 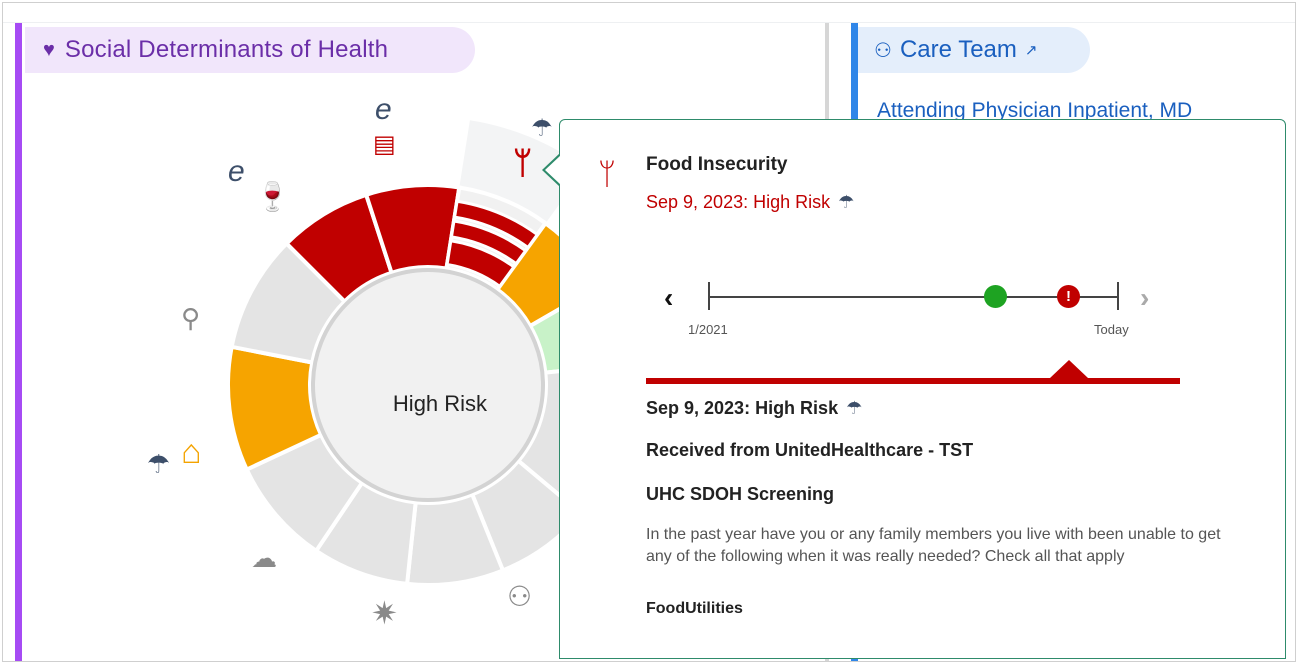 What do you see at coordinates (810, 450) in the screenshot?
I see `detail-source: Received from UnitedHealthcare - TST` at bounding box center [810, 450].